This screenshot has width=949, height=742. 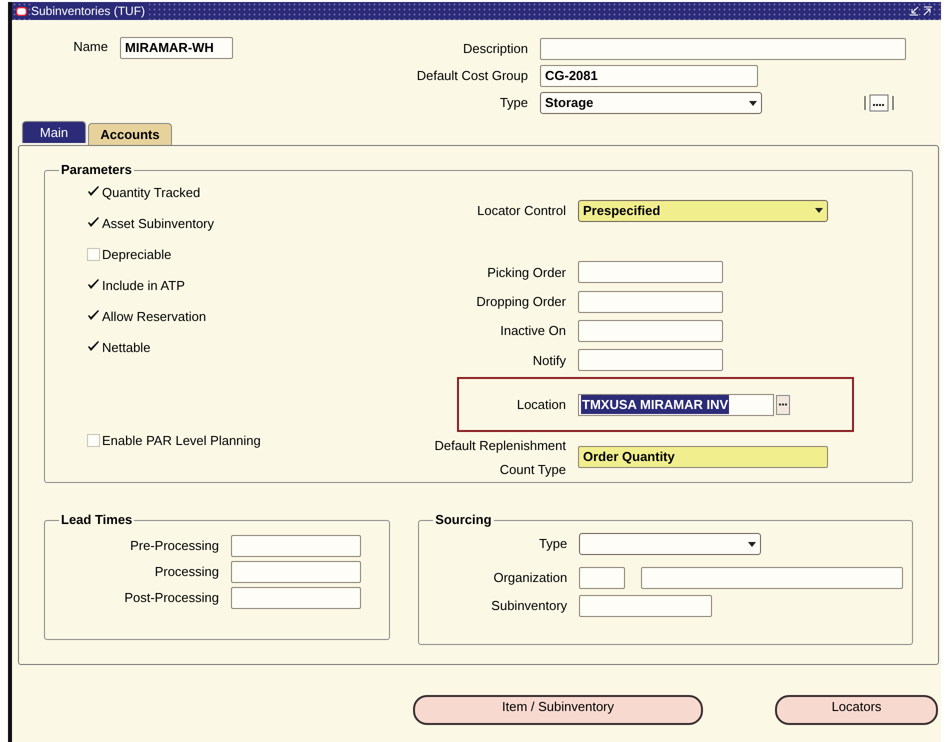 I want to click on input-field: MIRAMAR-WH, so click(x=176, y=48).